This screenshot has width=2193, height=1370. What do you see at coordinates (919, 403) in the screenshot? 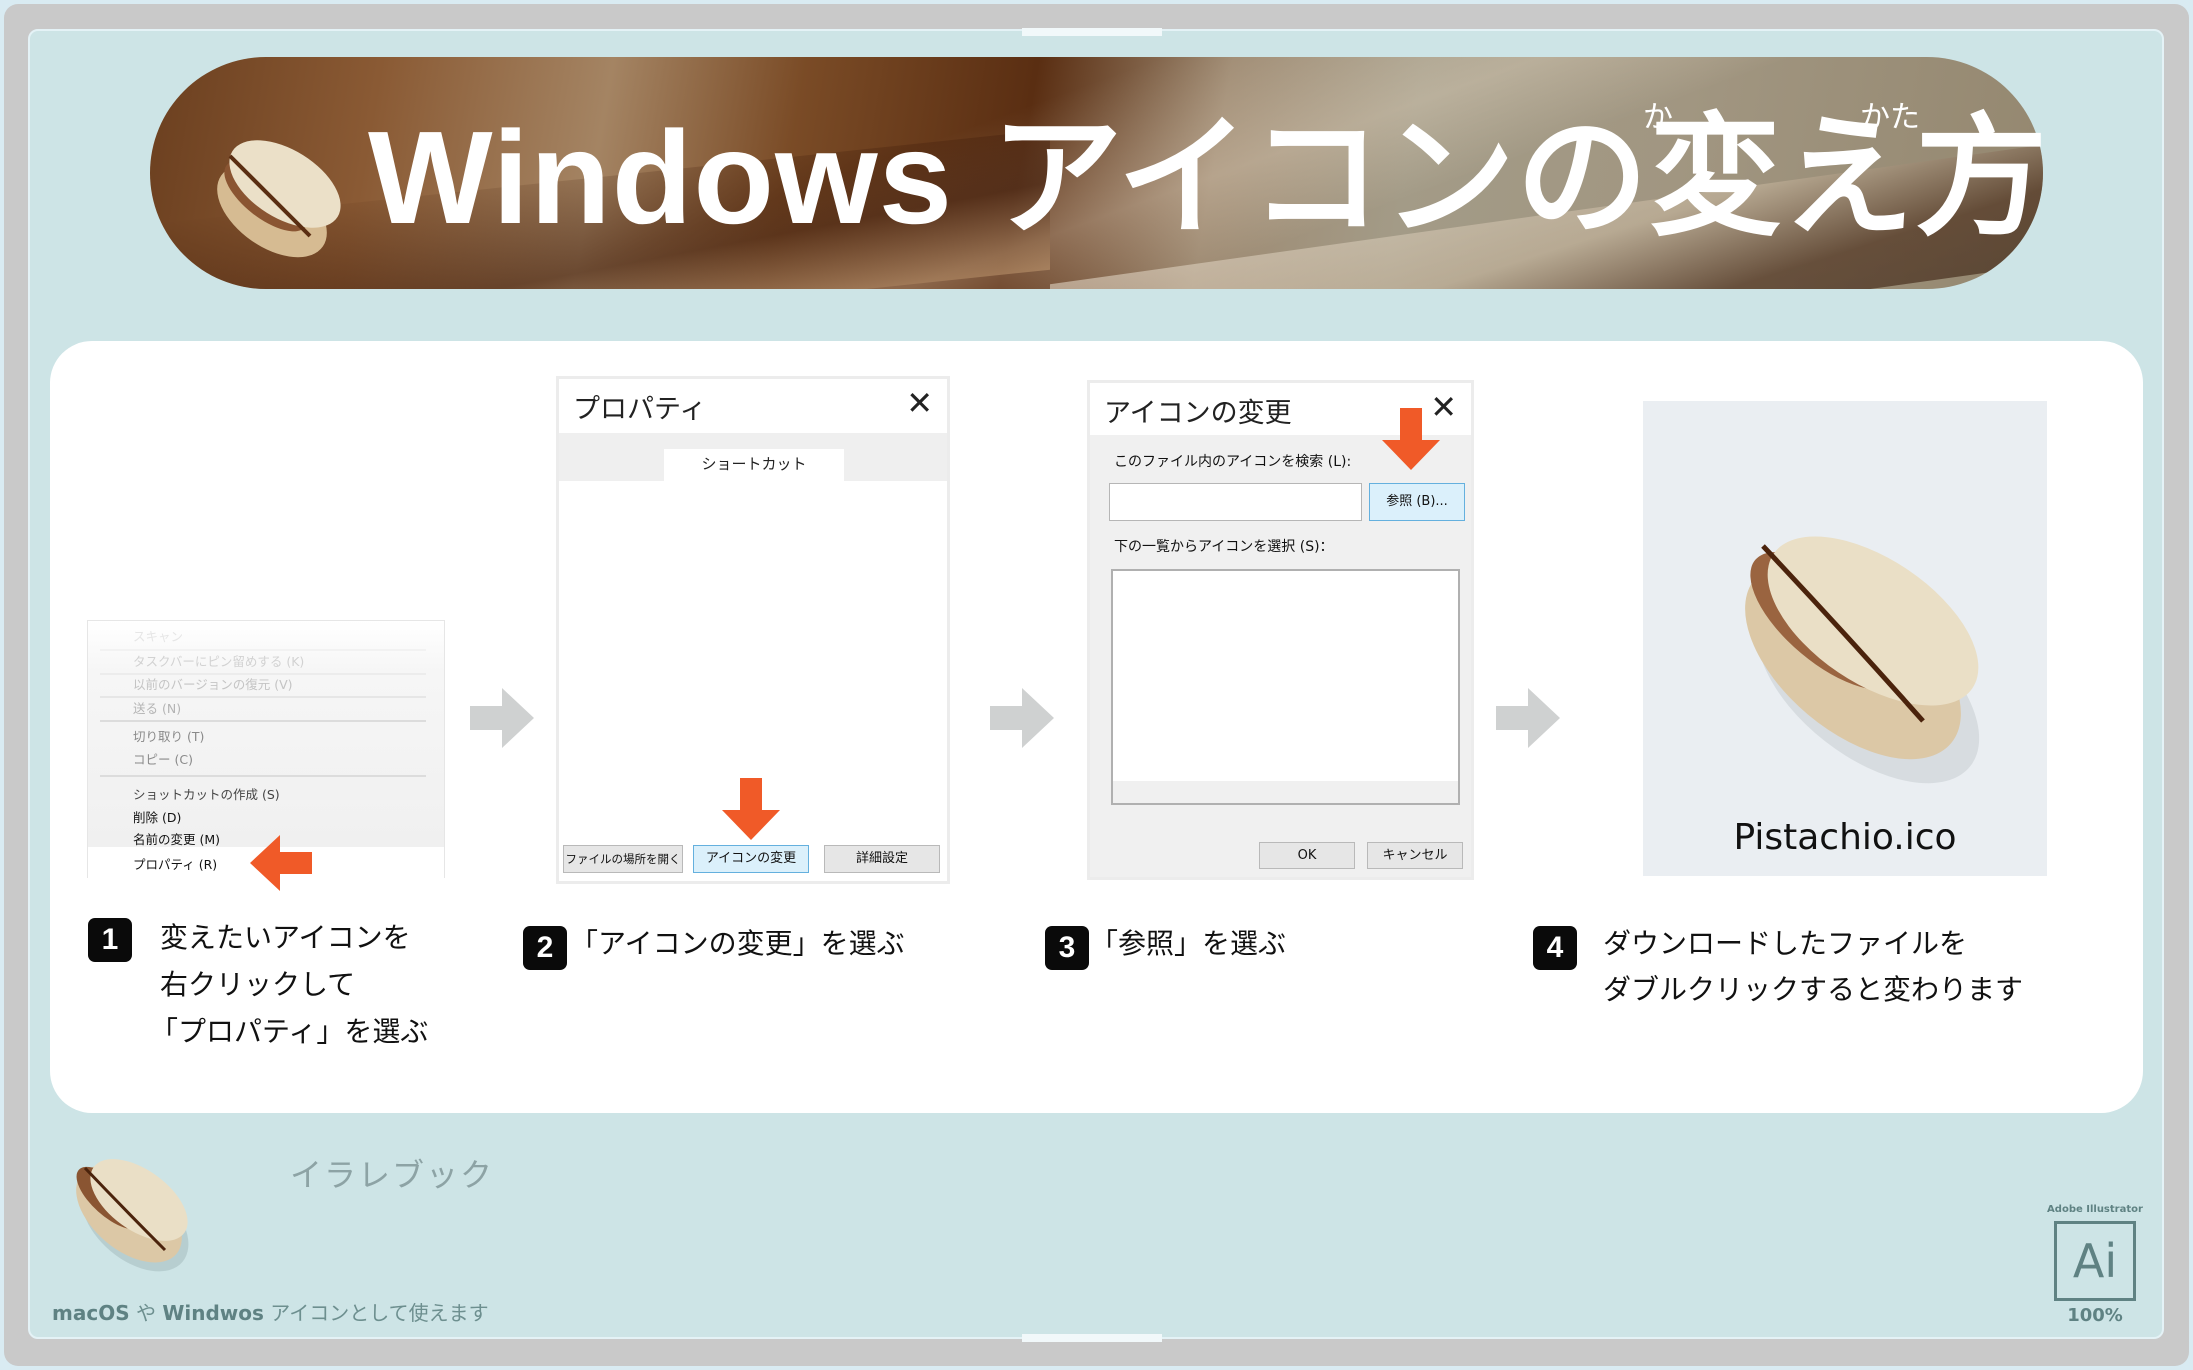
I see `close-icon: ✕` at bounding box center [919, 403].